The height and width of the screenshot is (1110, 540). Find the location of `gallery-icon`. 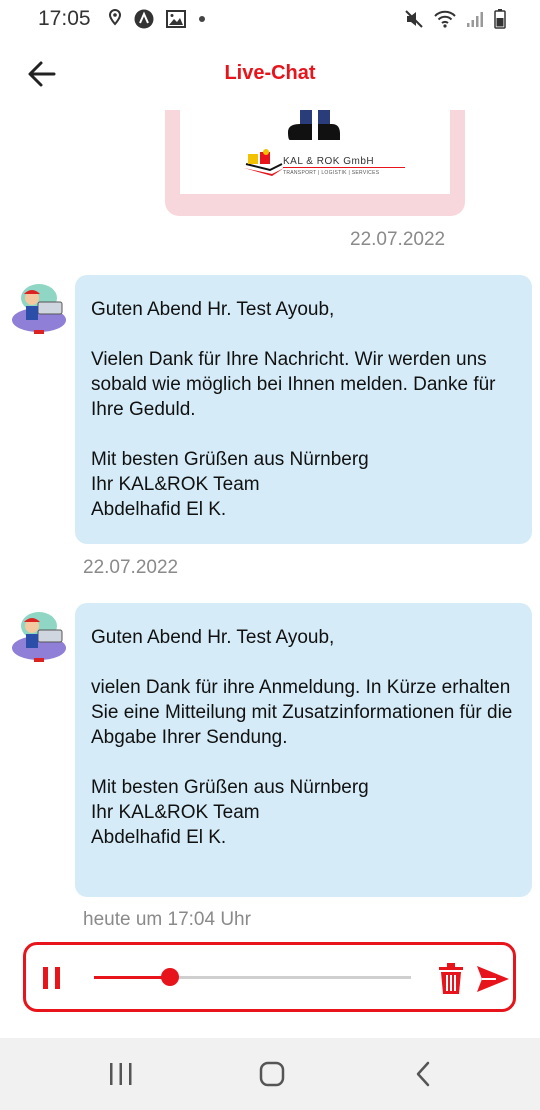

gallery-icon is located at coordinates (176, 19).